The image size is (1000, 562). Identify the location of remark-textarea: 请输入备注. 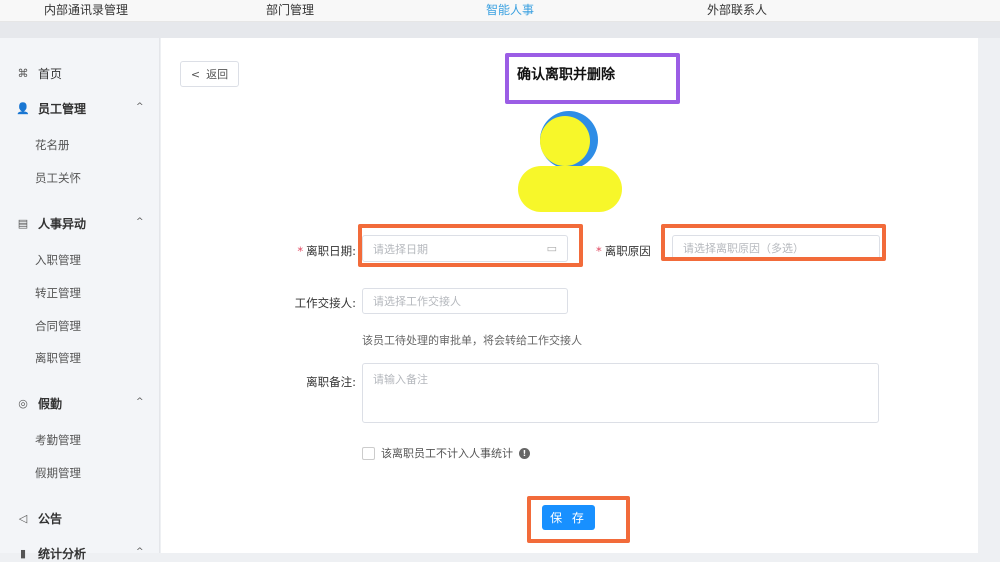
(620, 393).